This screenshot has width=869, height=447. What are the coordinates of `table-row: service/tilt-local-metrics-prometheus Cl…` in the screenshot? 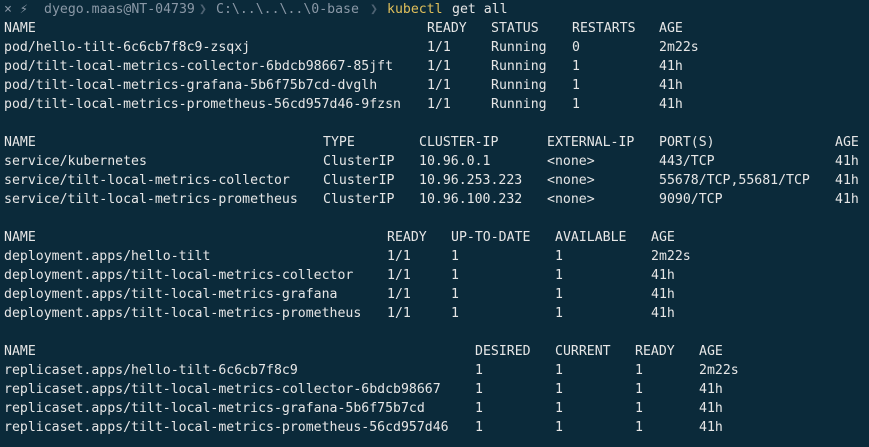 It's located at (429, 199).